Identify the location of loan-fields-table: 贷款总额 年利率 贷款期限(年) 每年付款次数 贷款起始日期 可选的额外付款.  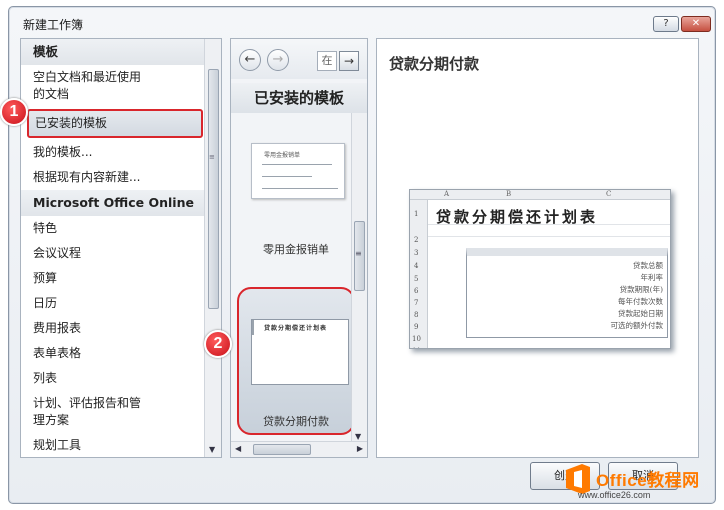
(567, 293).